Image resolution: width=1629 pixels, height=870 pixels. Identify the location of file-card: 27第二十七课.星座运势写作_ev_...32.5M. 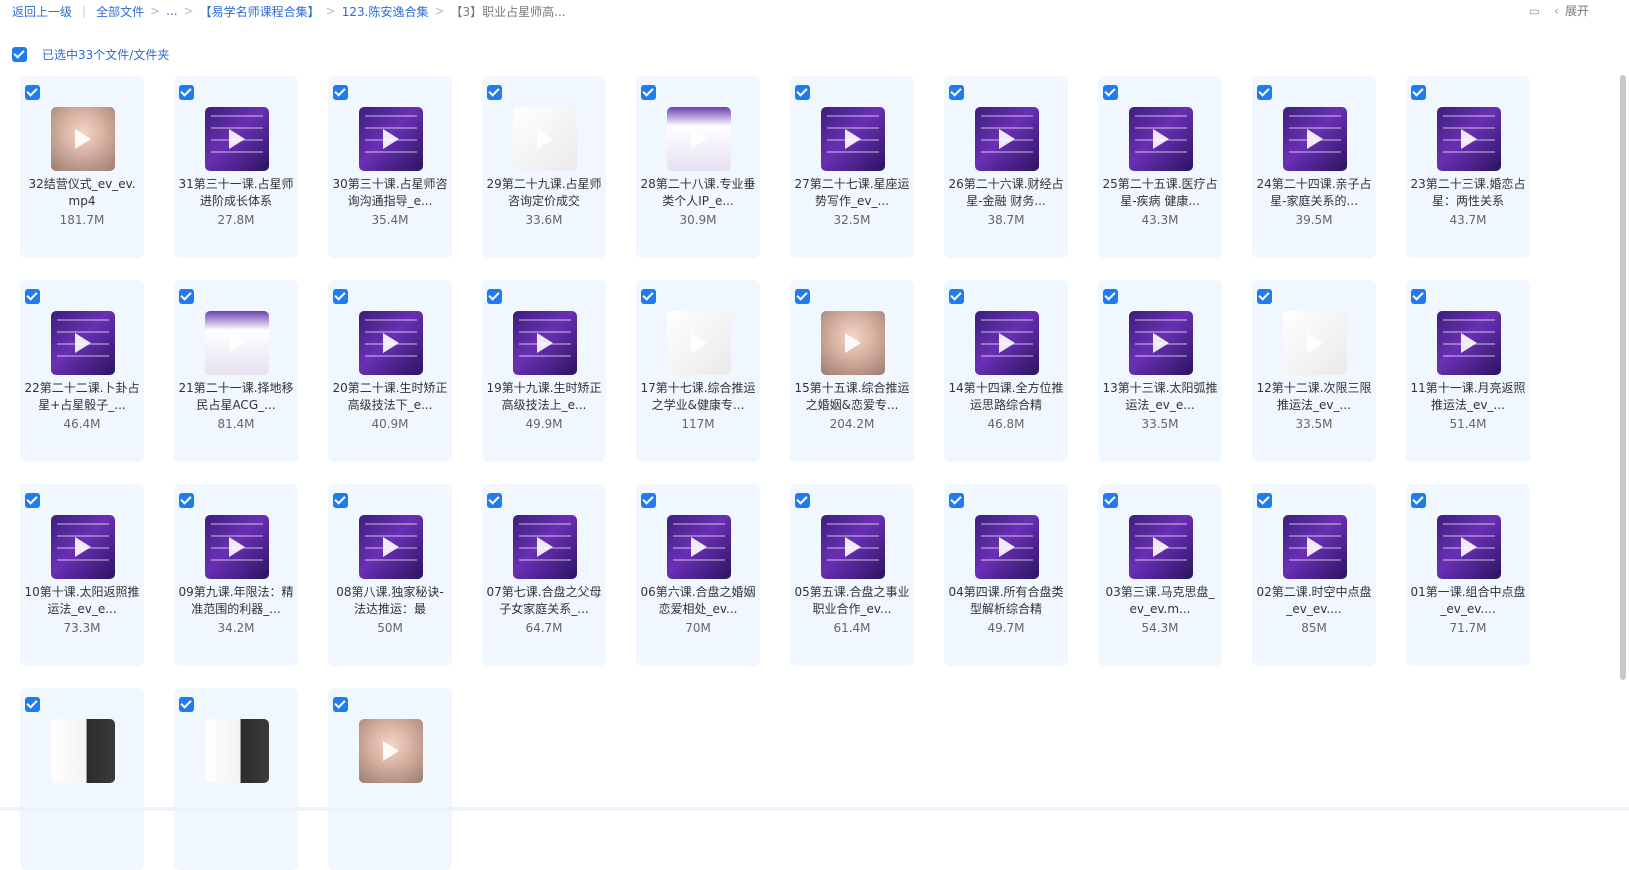
(852, 167).